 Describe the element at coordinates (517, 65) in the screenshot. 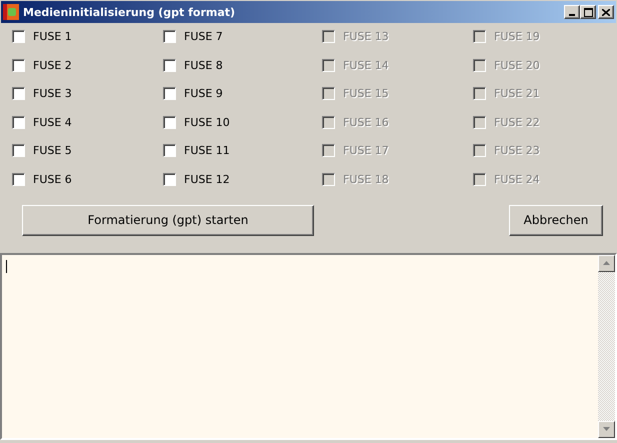

I see `checkbox-label: FUSE 20` at that location.